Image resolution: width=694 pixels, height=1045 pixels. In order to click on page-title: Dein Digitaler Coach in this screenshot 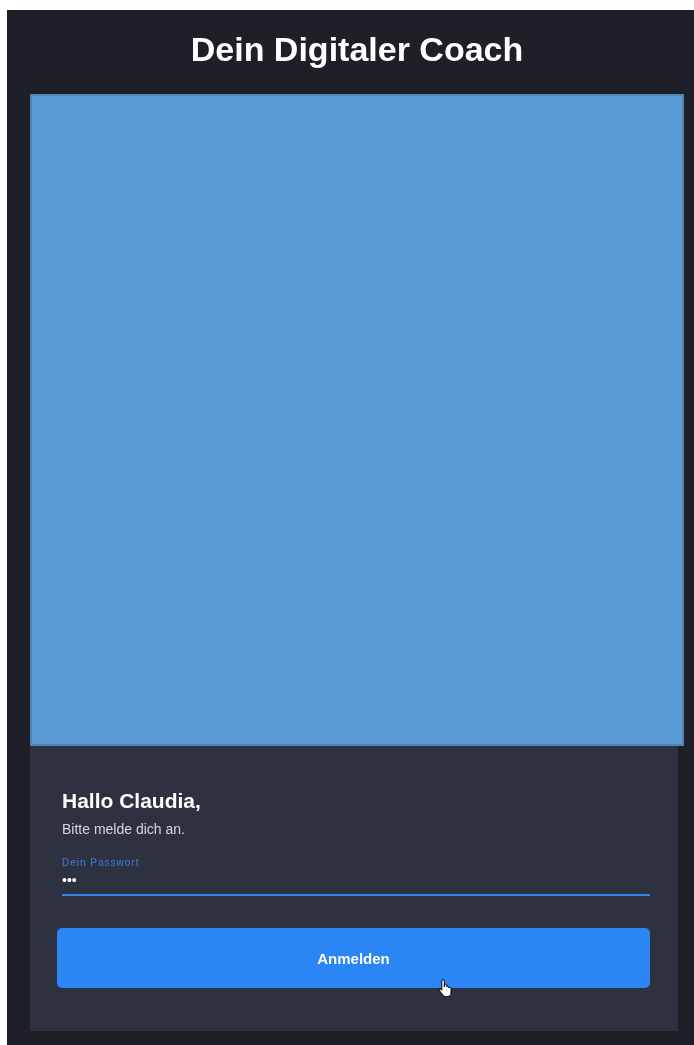, I will do `click(357, 49)`.